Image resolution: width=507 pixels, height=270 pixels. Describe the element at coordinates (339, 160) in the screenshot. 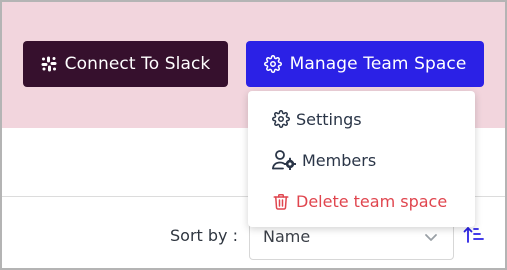

I see `menu-item-label: Members` at that location.